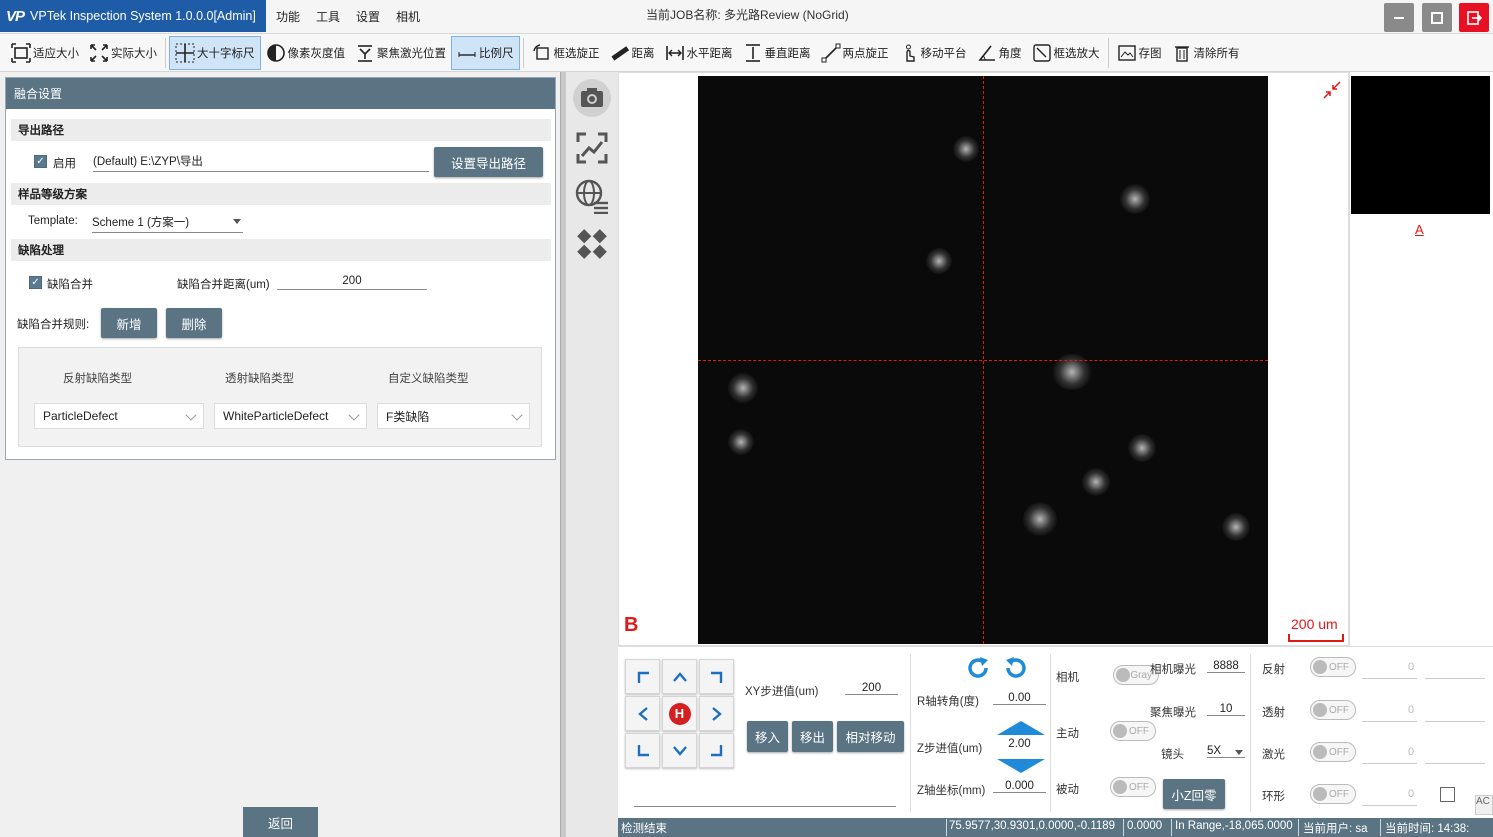 This screenshot has height=837, width=1493. What do you see at coordinates (35, 282) in the screenshot?
I see `merge-defects-checkbox: ✓` at bounding box center [35, 282].